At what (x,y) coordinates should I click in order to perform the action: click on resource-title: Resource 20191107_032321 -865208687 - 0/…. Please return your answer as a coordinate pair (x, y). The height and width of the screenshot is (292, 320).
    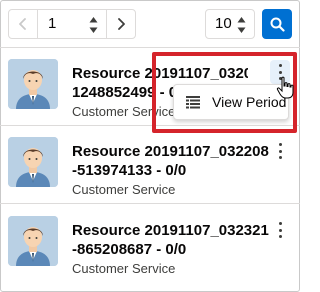
    Looking at the image, I should click on (172, 240).